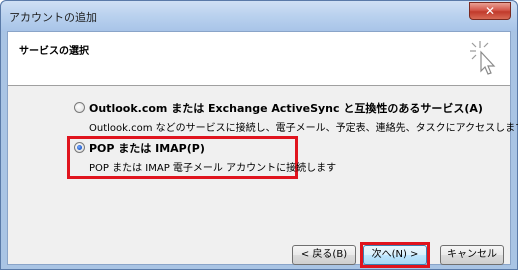 This screenshot has height=270, width=518. I want to click on option-exchange-radio, so click(79, 107).